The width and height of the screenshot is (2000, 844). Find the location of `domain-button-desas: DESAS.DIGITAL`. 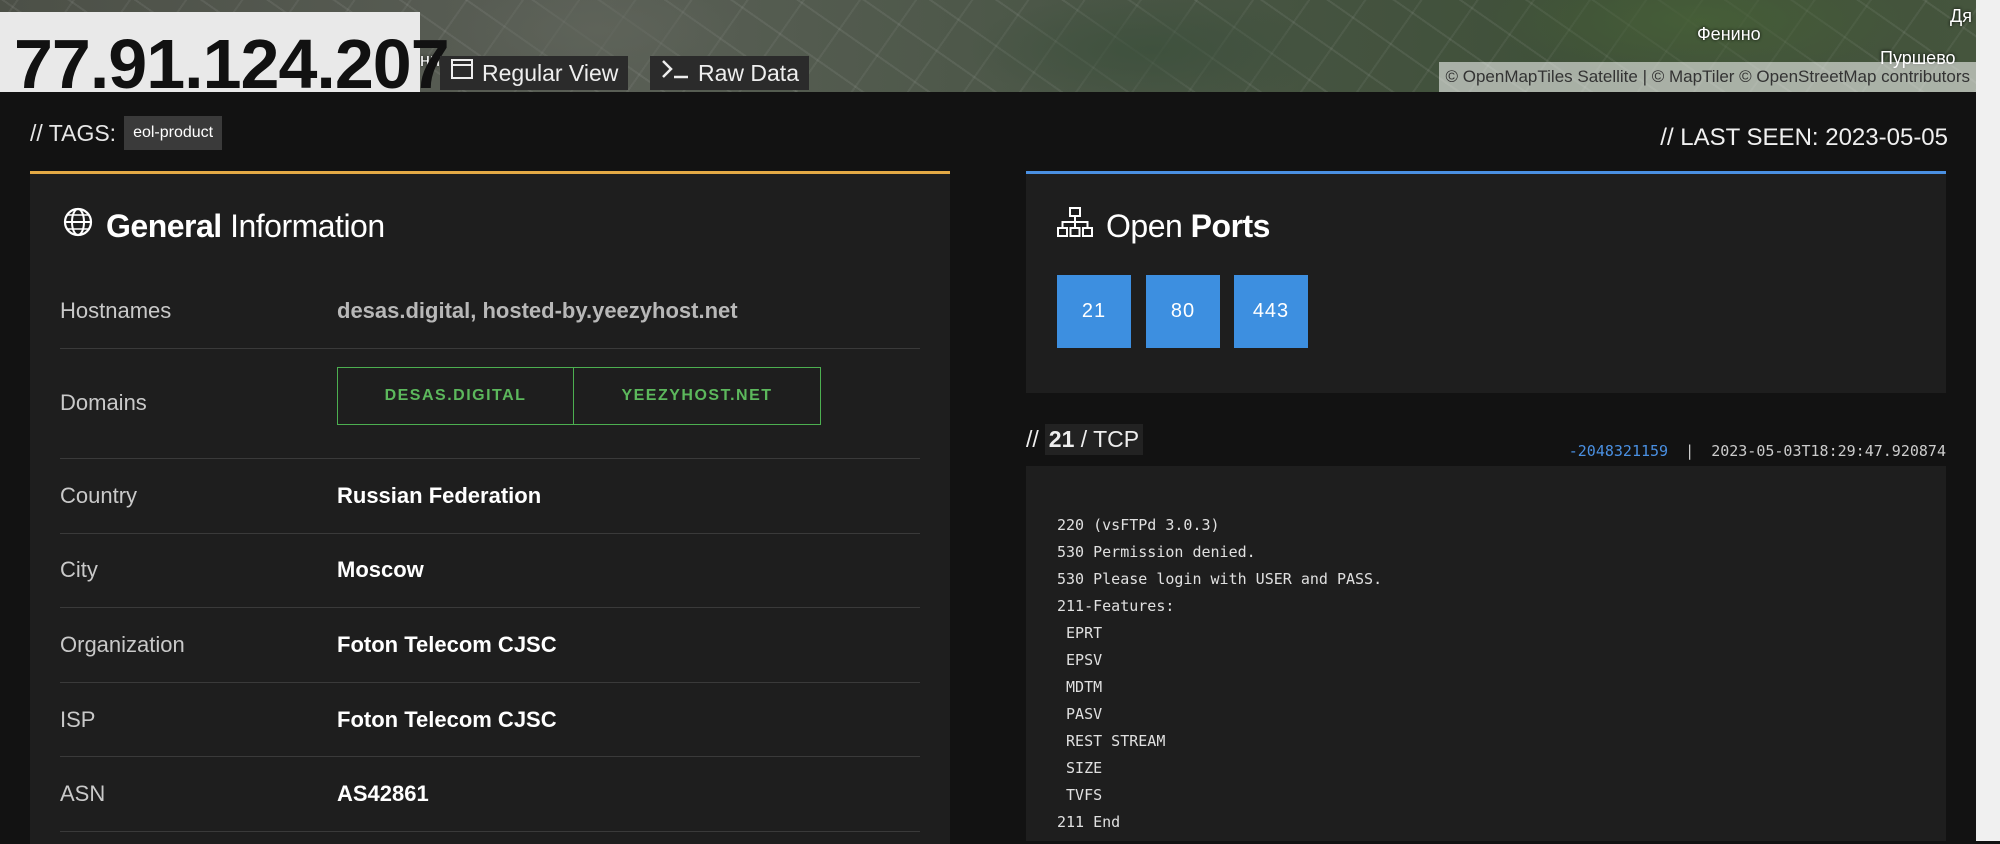

domain-button-desas: DESAS.DIGITAL is located at coordinates (455, 396).